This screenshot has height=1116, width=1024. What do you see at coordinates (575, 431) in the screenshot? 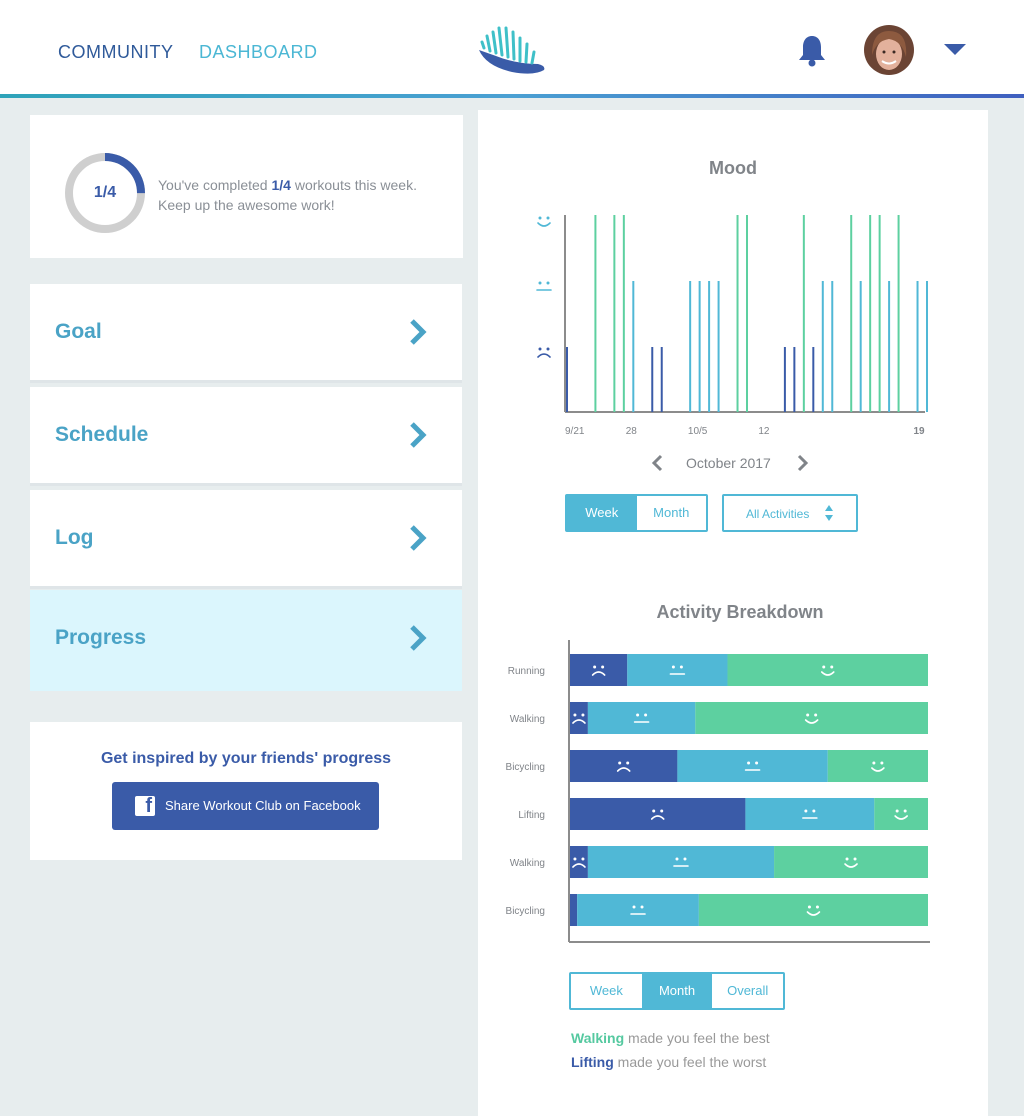
I see `mood-x-tick-label: 9/21` at bounding box center [575, 431].